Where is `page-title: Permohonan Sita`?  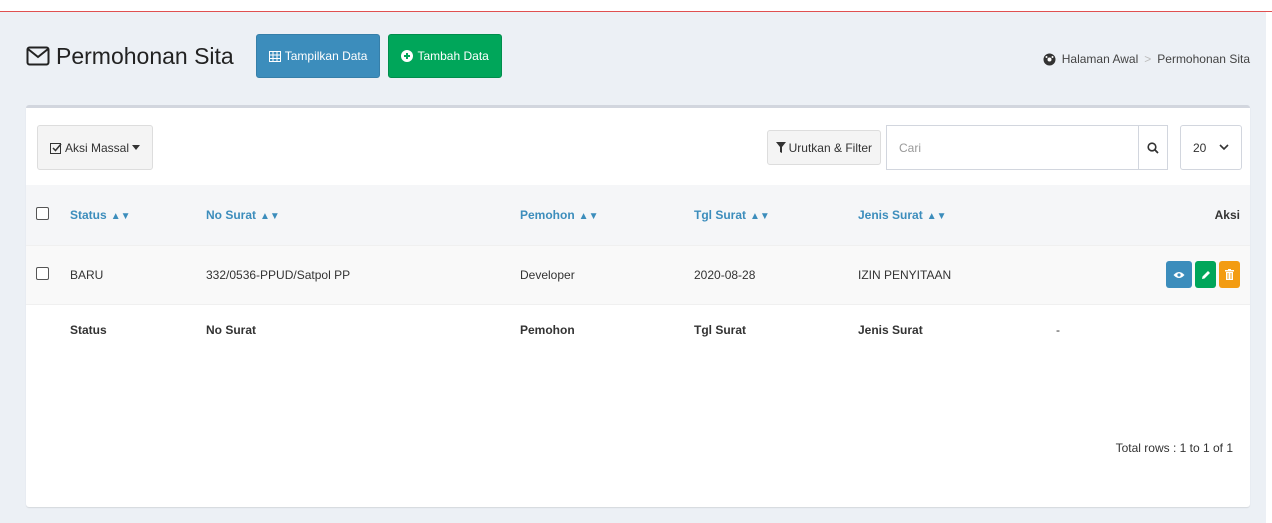
page-title: Permohonan Sita is located at coordinates (130, 56).